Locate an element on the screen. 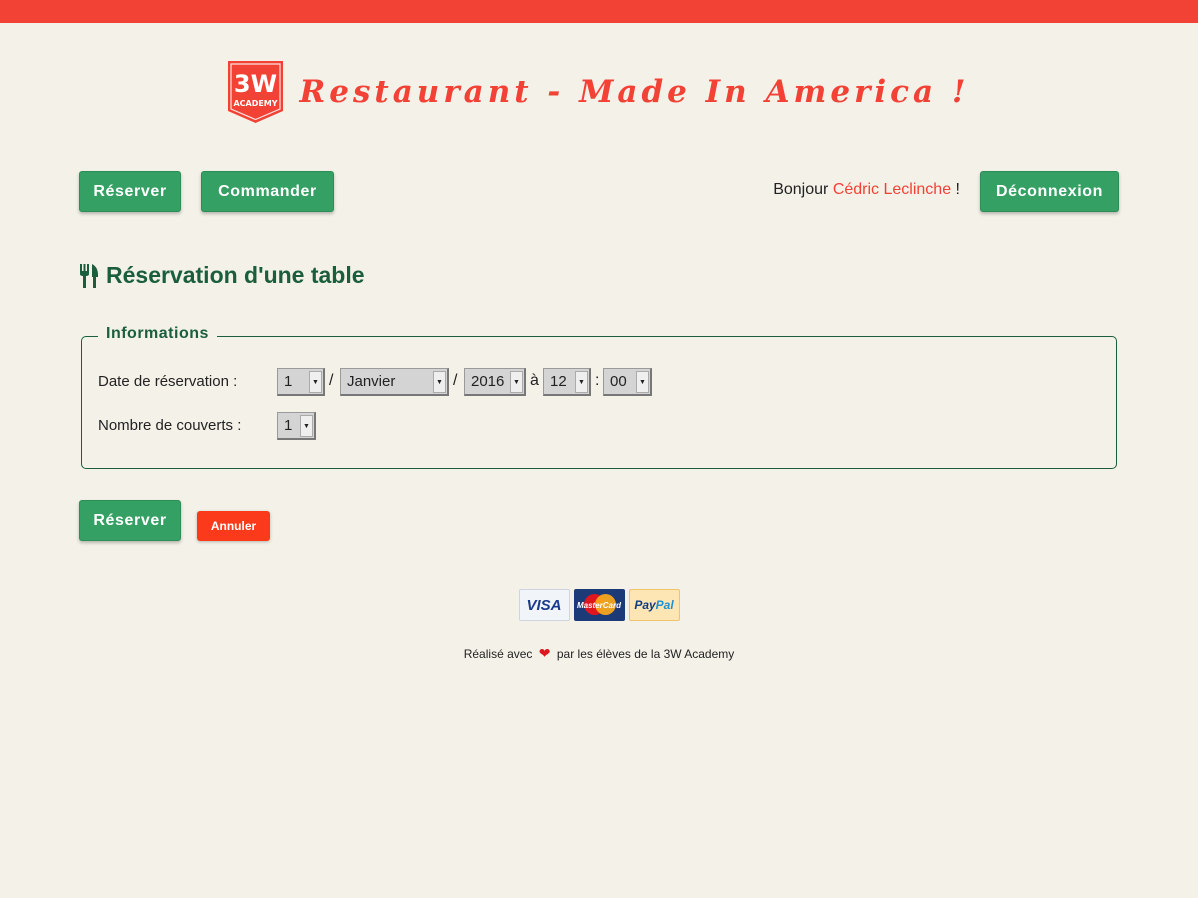 The image size is (1198, 898). submit-reserve-button: Réserver is located at coordinates (130, 520).